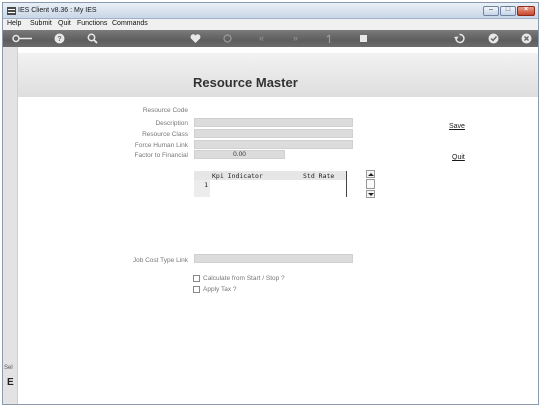  I want to click on grid-row-number: 1, so click(202, 188).